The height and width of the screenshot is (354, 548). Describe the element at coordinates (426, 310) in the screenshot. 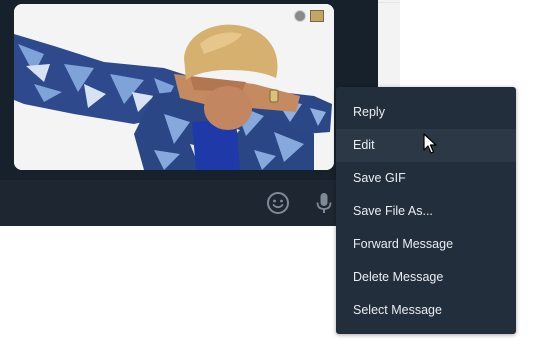

I see `menu-item-select-message: Select Message` at that location.